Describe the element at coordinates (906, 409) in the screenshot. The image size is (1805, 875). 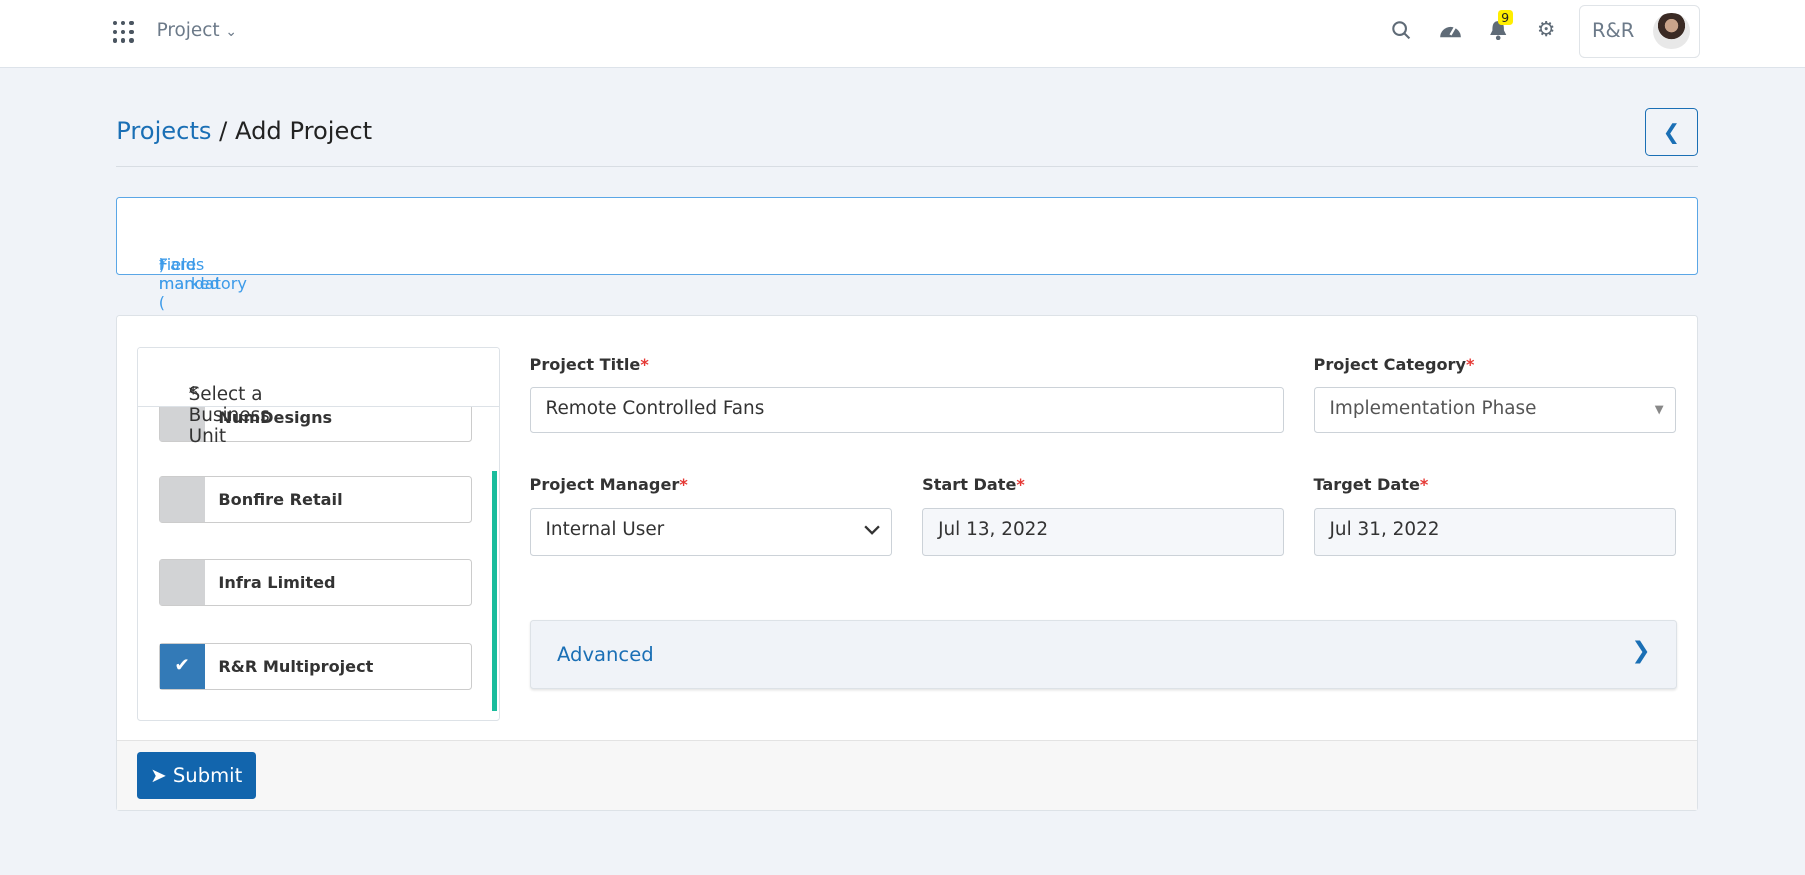
I see `project-title-input: Remote Controlled Fans` at that location.